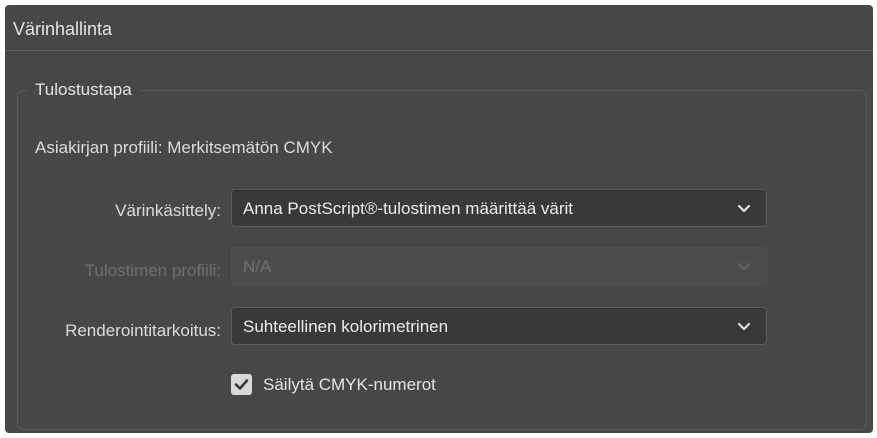 The width and height of the screenshot is (877, 438). Describe the element at coordinates (184, 147) in the screenshot. I see `document-profile-text: Asiakirjan profiili: Merkitsemätön CMYK` at that location.